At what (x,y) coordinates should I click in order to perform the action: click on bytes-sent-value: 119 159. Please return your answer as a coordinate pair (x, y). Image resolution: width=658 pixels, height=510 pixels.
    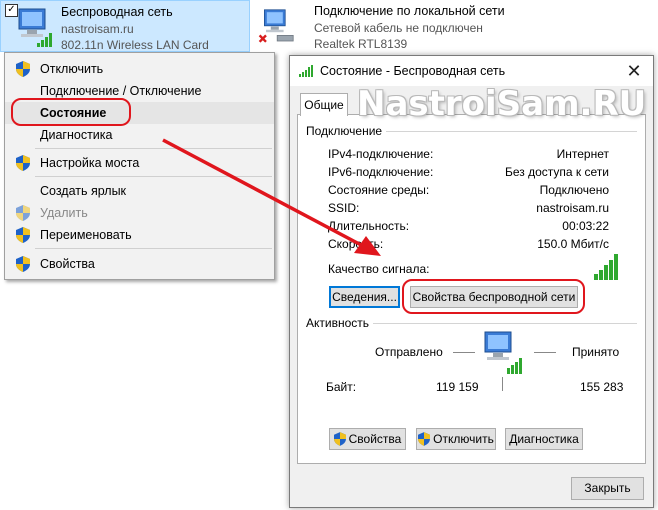
    Looking at the image, I should click on (457, 387).